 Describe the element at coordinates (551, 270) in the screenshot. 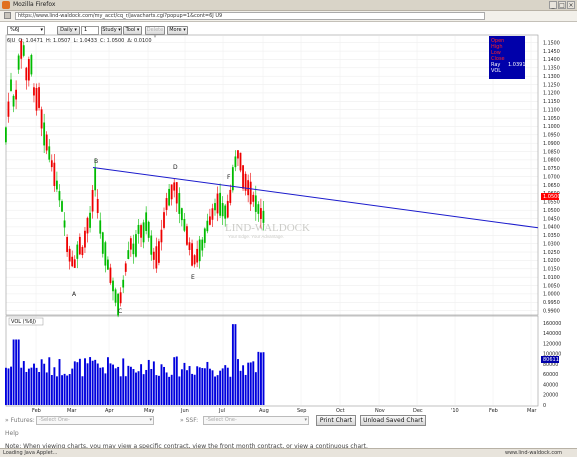

I see `price-tick-label: 1.0150` at that location.